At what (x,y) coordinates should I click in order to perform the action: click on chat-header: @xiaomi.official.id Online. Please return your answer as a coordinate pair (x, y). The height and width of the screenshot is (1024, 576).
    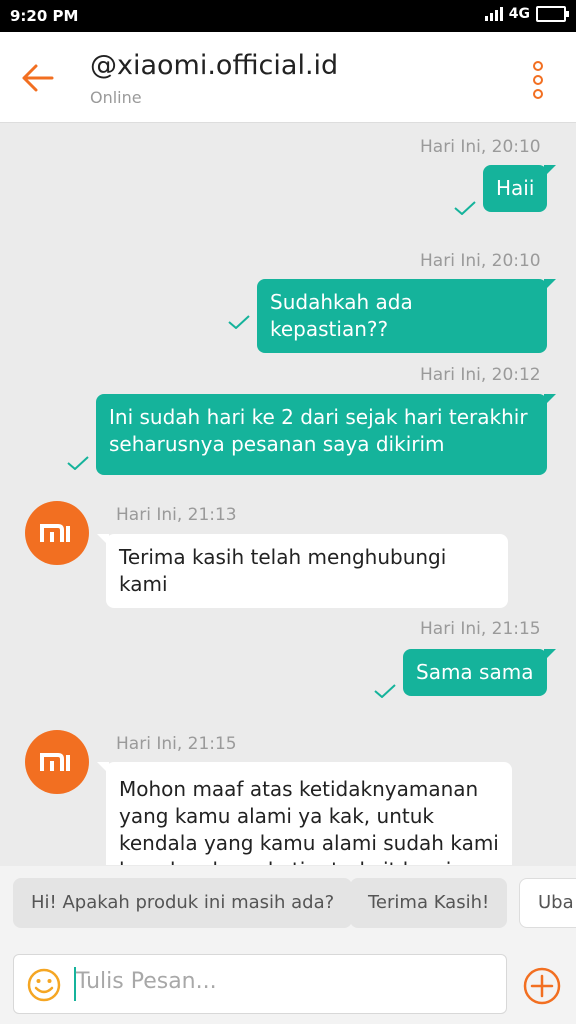
    Looking at the image, I should click on (288, 77).